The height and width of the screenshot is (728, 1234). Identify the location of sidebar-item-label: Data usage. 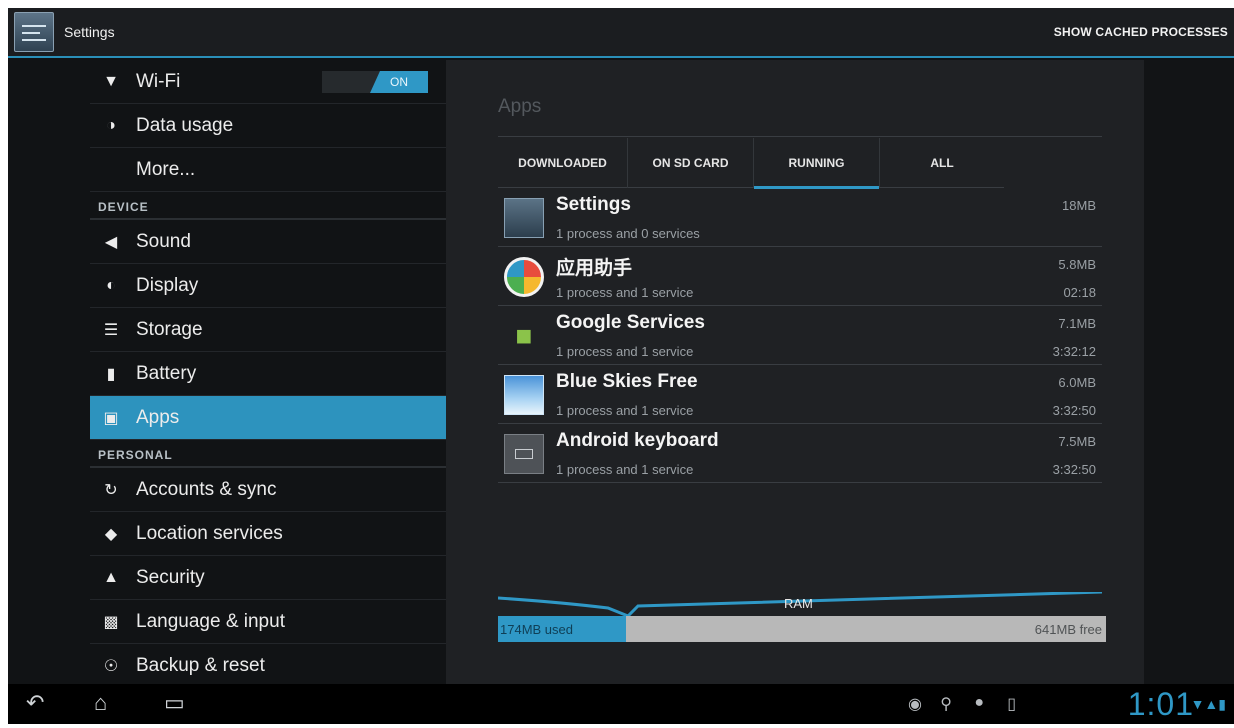
(185, 125).